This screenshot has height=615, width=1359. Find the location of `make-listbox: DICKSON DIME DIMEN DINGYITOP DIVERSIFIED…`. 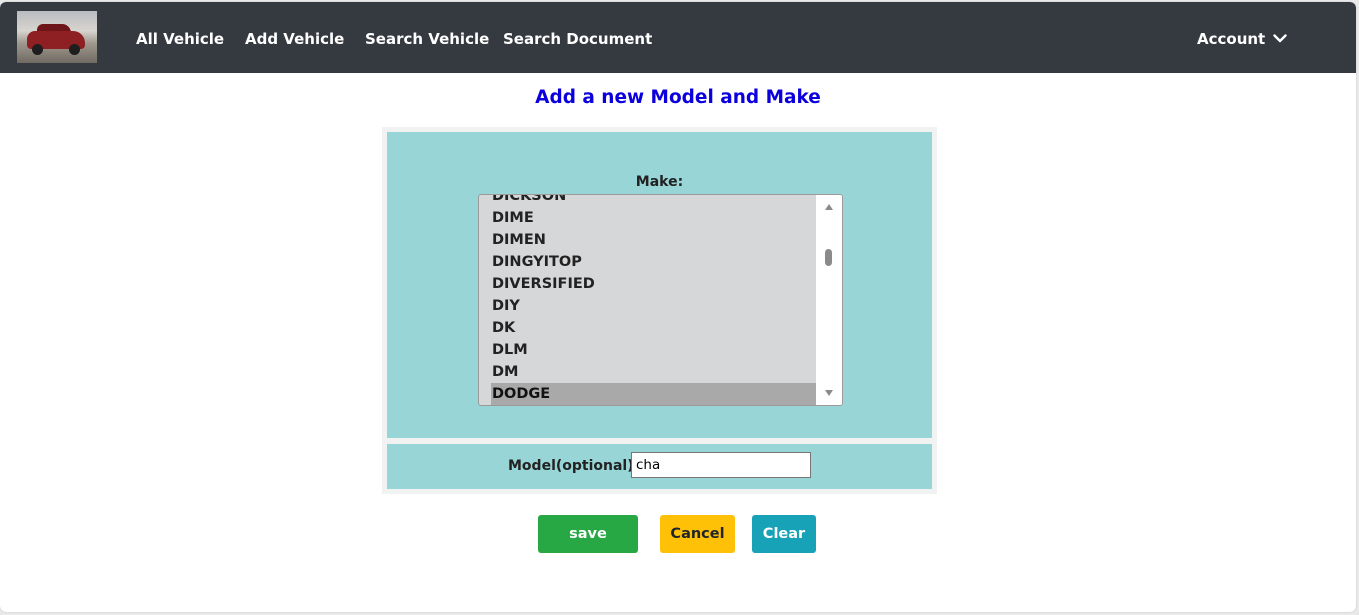

make-listbox: DICKSON DIME DIMEN DINGYITOP DIVERSIFIED… is located at coordinates (660, 300).